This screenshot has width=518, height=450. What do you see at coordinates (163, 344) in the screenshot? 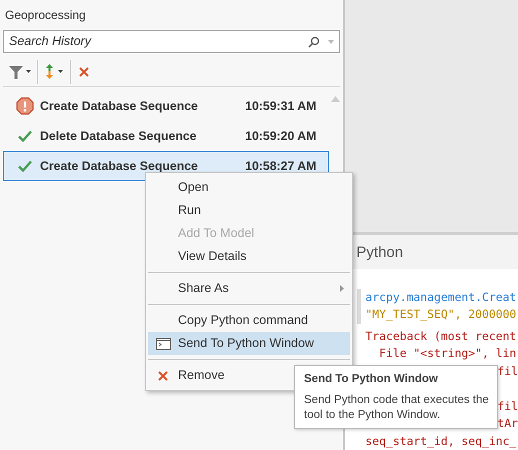
I see `console-window-icon` at bounding box center [163, 344].